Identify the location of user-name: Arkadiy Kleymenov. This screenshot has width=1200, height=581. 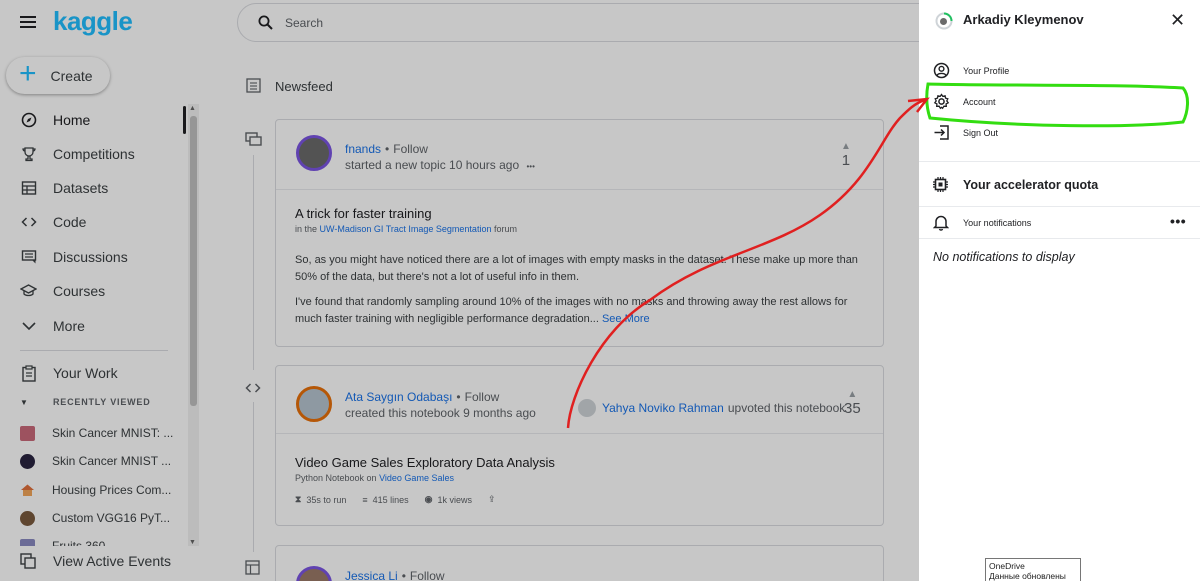
(1023, 19).